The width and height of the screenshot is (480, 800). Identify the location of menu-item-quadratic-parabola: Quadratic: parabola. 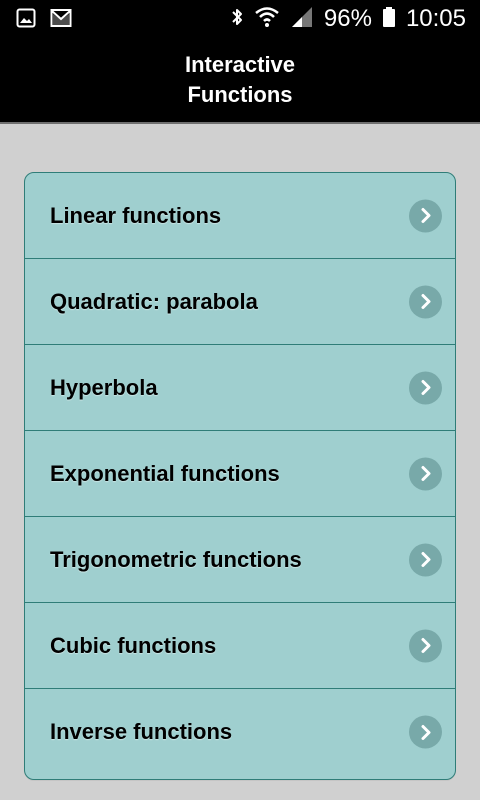
(240, 302).